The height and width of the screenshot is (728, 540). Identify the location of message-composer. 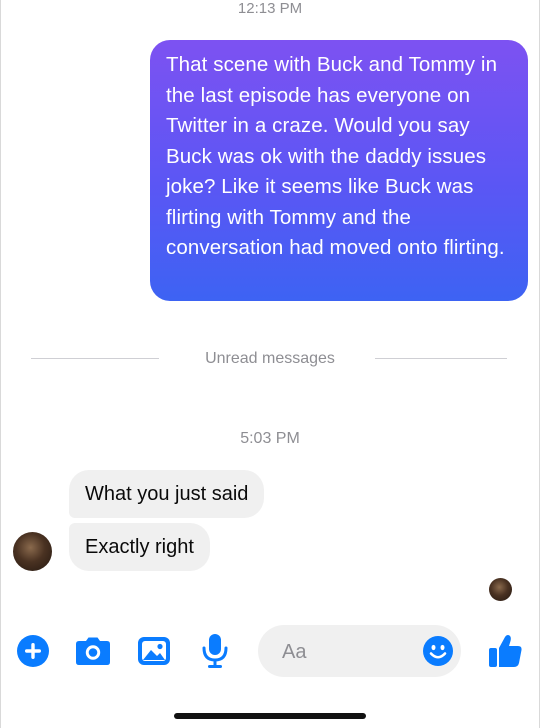
(359, 652).